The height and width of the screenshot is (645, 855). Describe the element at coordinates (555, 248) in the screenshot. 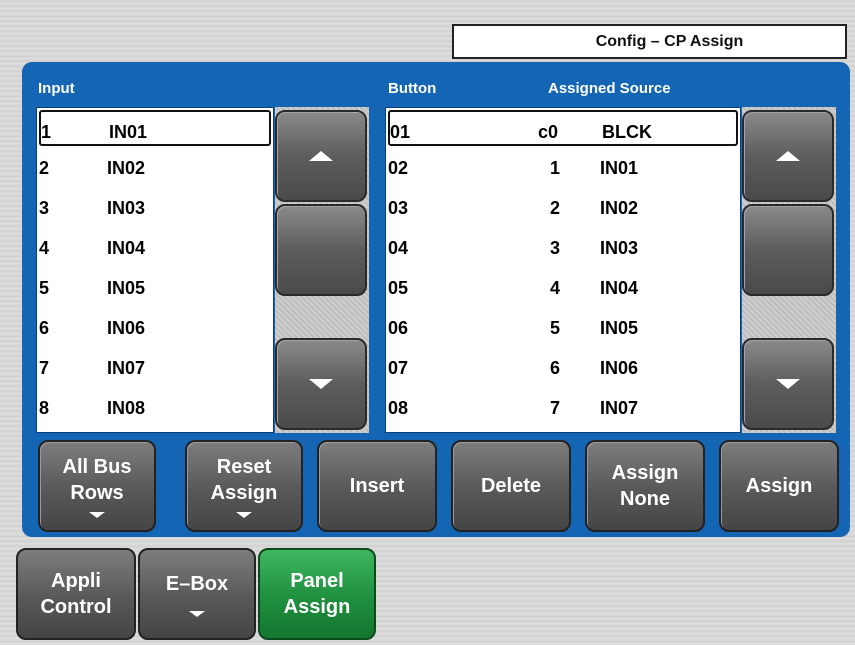

I see `source-number: 3` at that location.